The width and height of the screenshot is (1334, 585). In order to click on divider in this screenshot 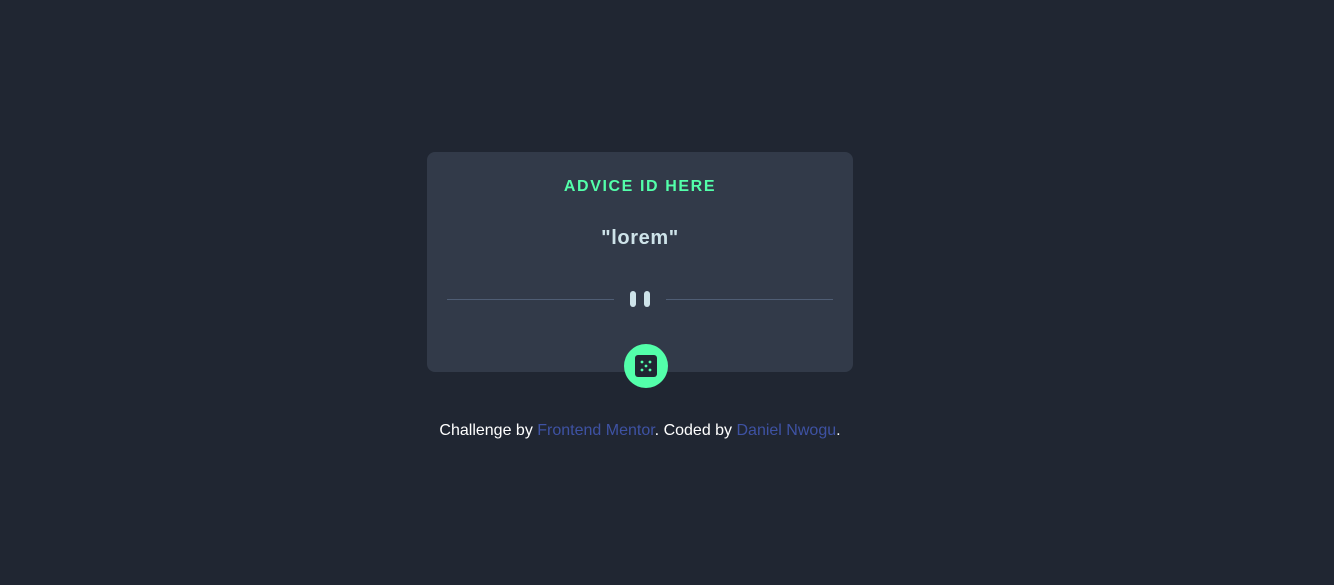, I will do `click(640, 300)`.